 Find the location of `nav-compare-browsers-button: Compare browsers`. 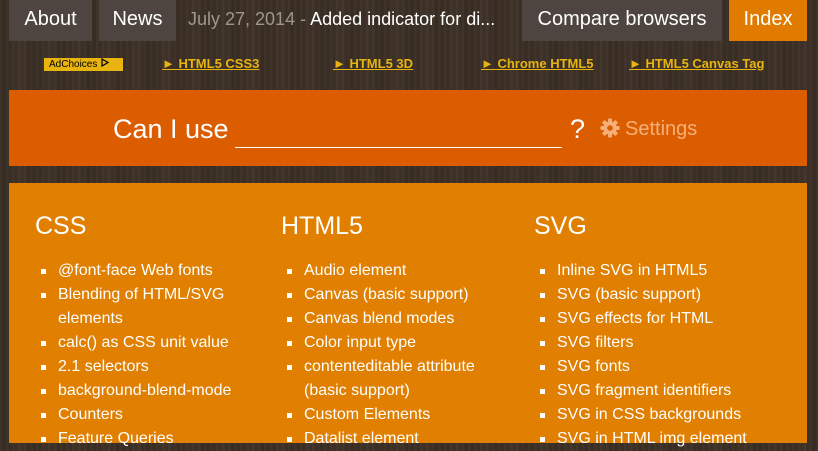

nav-compare-browsers-button: Compare browsers is located at coordinates (622, 20).